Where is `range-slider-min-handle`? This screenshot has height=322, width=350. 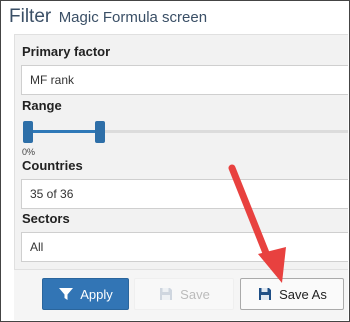
range-slider-min-handle is located at coordinates (28, 132).